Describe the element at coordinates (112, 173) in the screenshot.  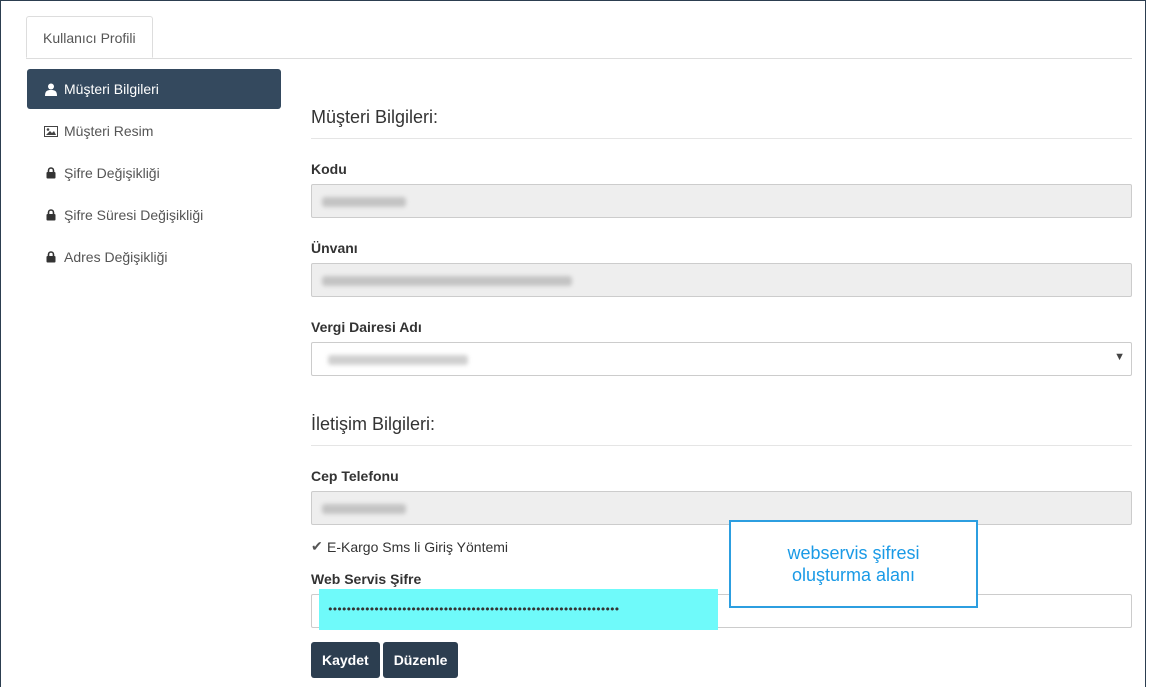
I see `sidebar-item-label: Şifre Değişikliği` at that location.